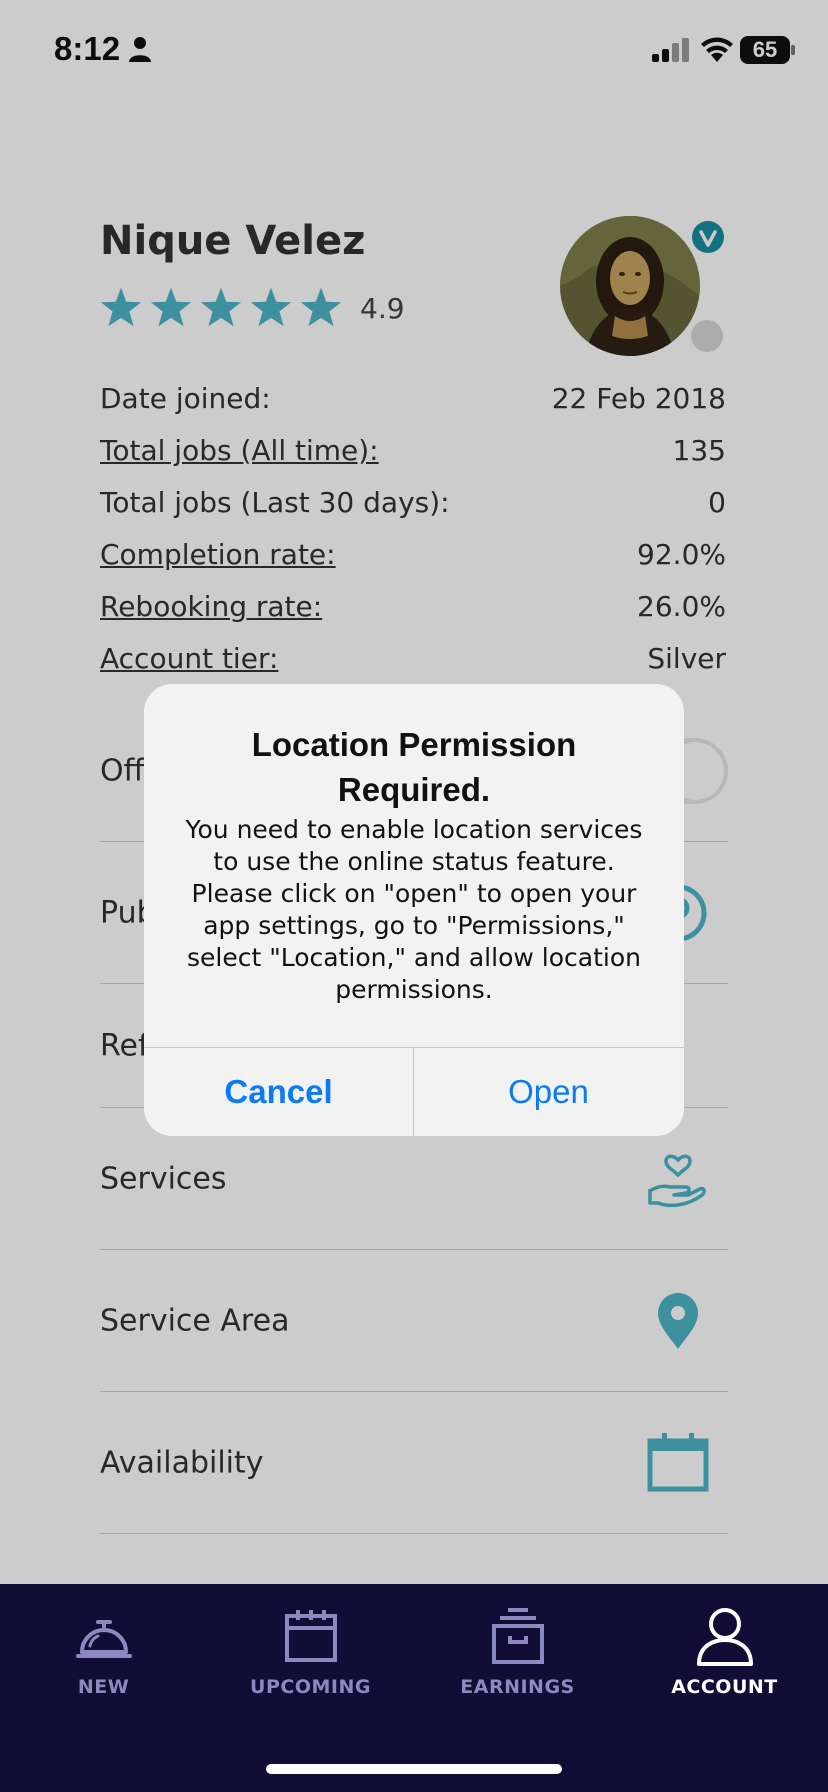 The height and width of the screenshot is (1792, 828). I want to click on user-icon, so click(724, 1637).